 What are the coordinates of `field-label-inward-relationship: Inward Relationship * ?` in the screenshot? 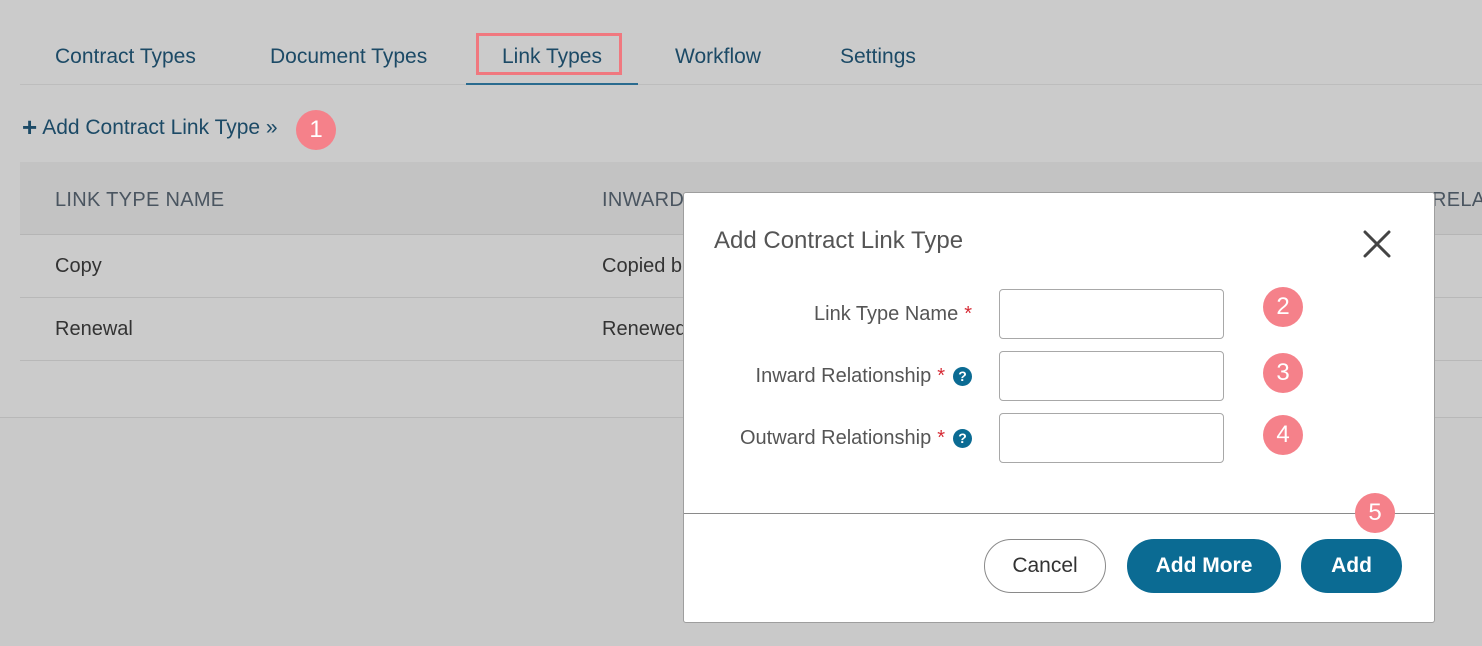 It's located at (864, 376).